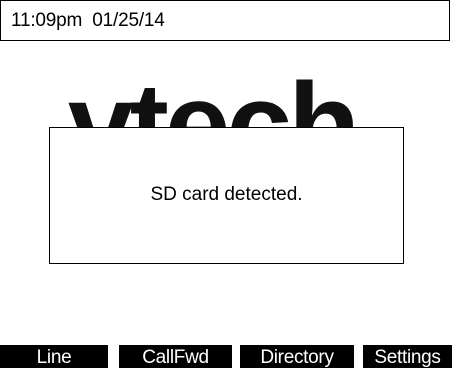  I want to click on softkey-line: Line, so click(54, 356).